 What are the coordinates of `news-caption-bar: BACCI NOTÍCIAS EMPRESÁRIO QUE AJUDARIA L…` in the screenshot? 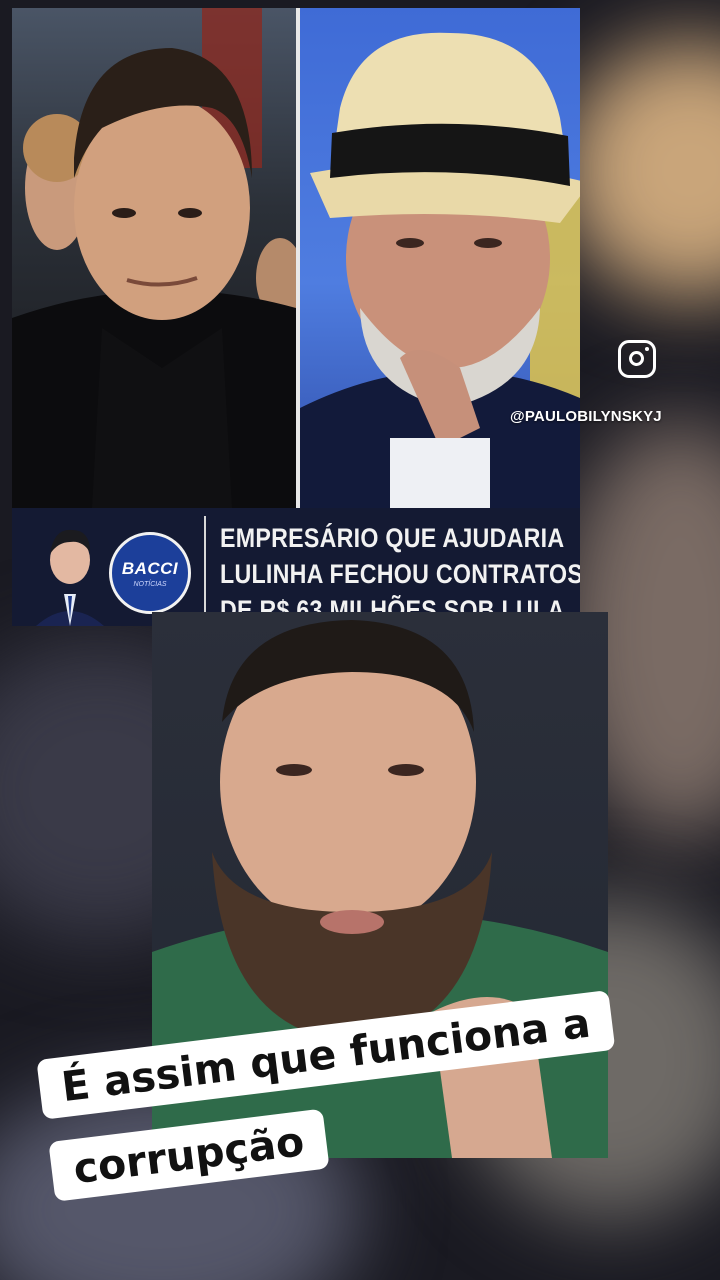 It's located at (296, 567).